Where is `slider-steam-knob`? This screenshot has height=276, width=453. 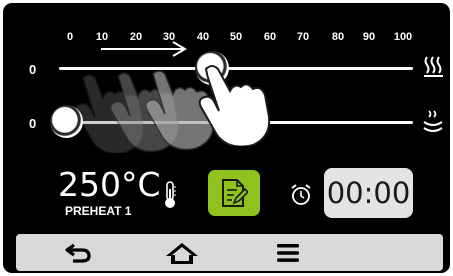 slider-steam-knob is located at coordinates (66, 121).